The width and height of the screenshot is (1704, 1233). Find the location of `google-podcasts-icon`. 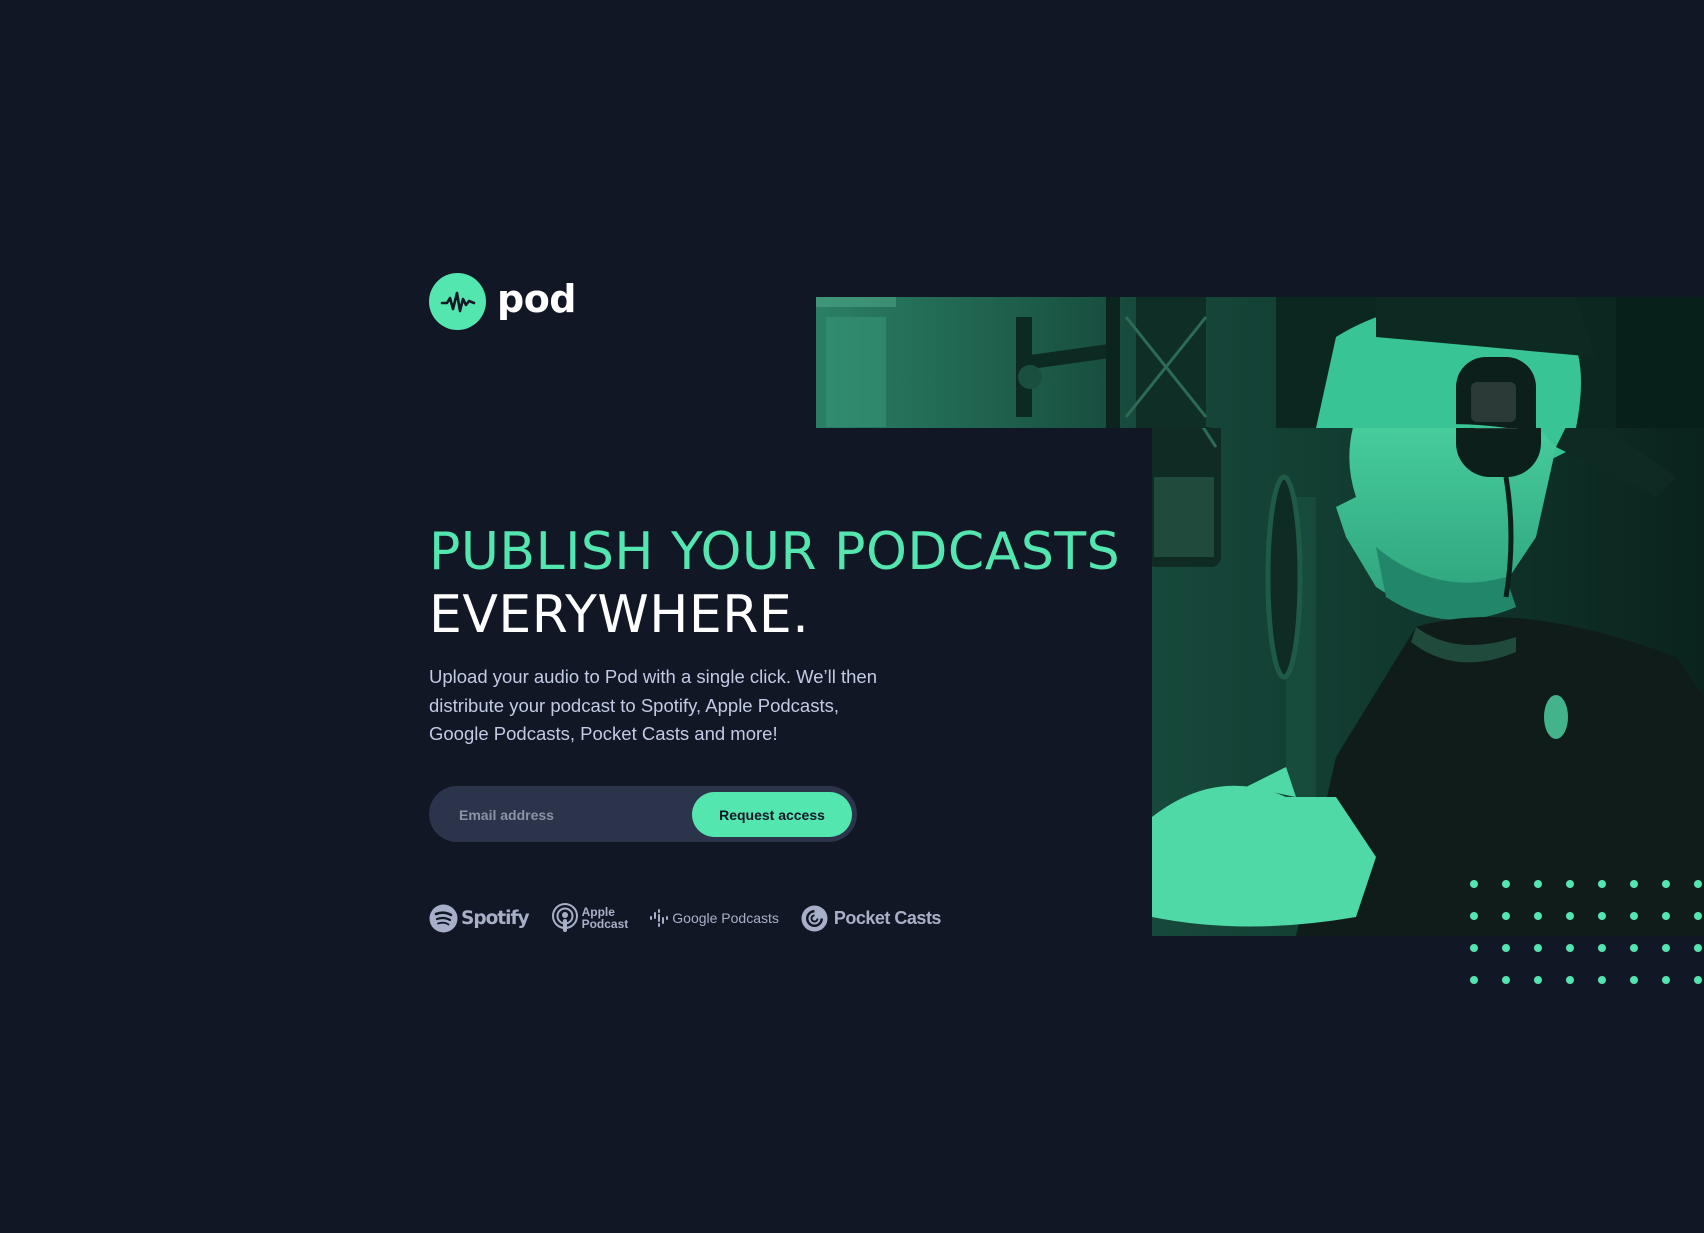

google-podcasts-icon is located at coordinates (659, 918).